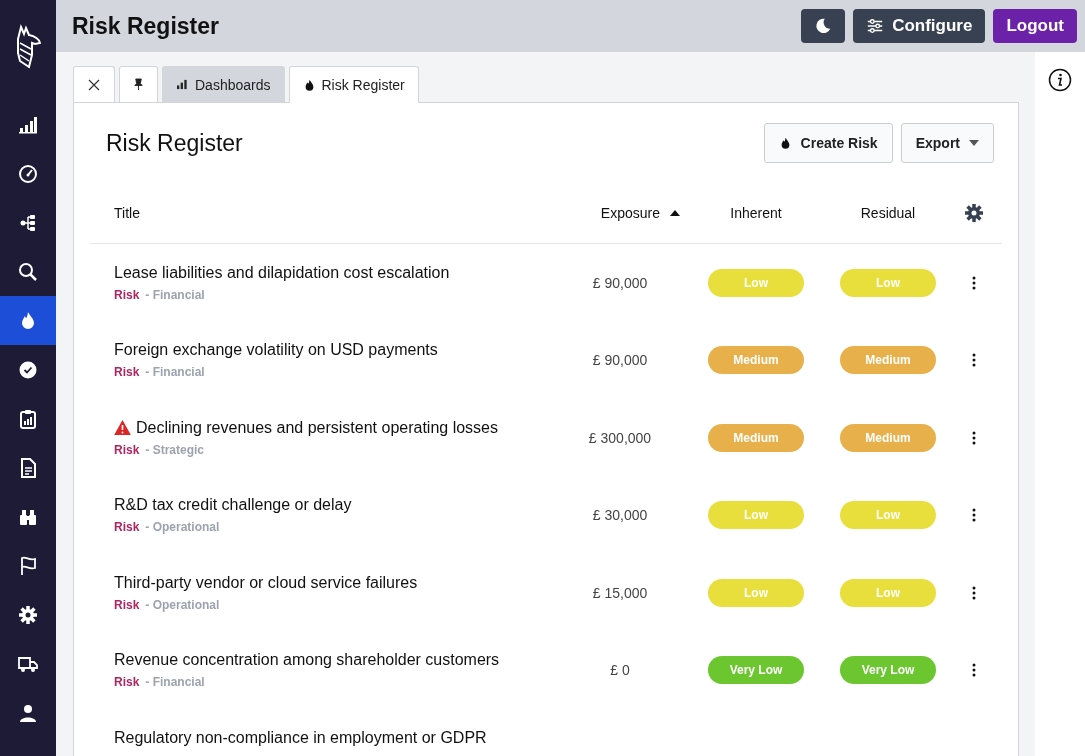 The image size is (1085, 756). What do you see at coordinates (282, 272) in the screenshot?
I see `risk-title: Lease liabilities and dilapidation cost escalation` at bounding box center [282, 272].